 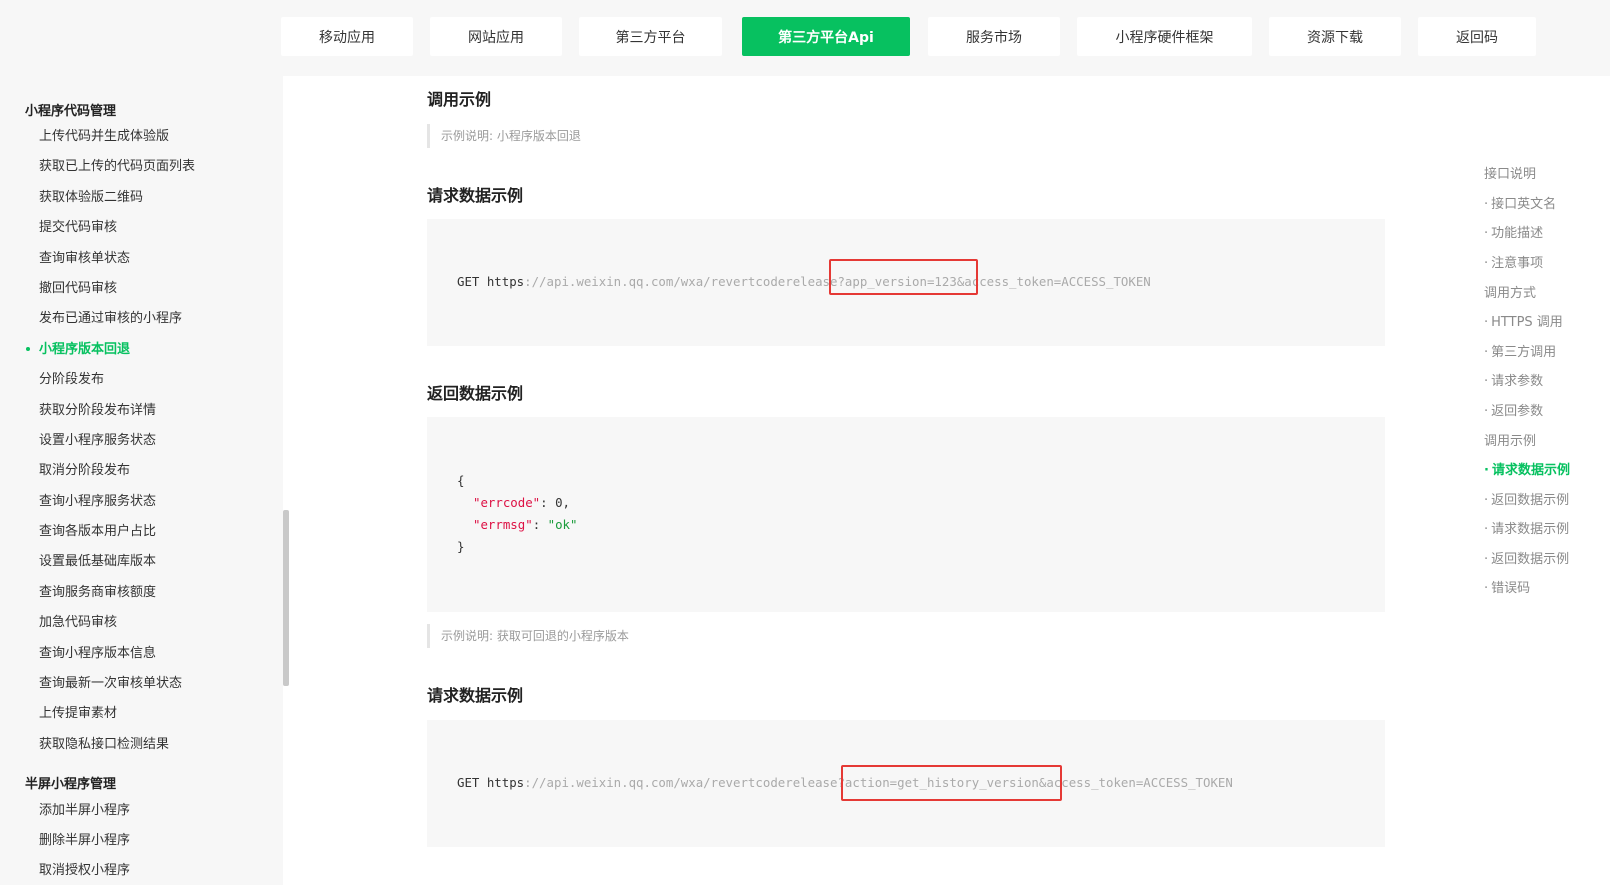 What do you see at coordinates (104, 134) in the screenshot?
I see `sidebar-item: 上传代码并生成体验版` at bounding box center [104, 134].